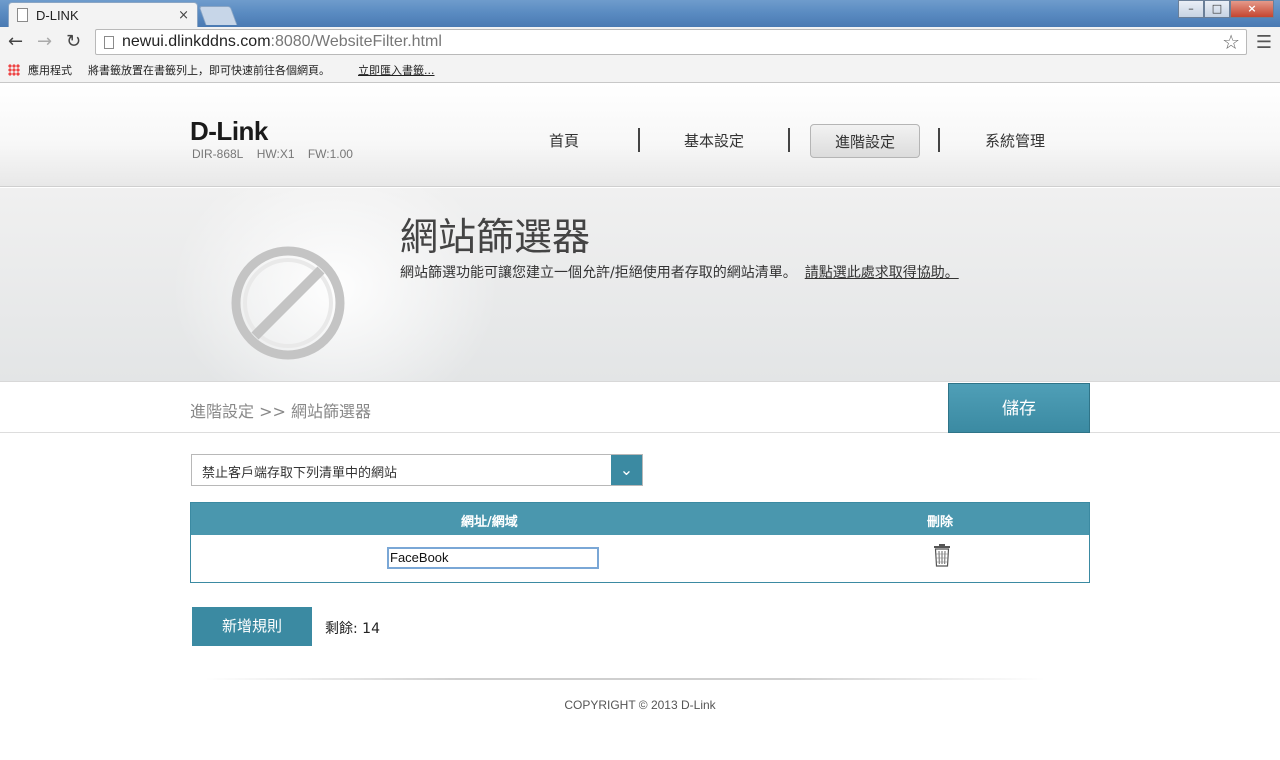  I want to click on description-text: 網站篩選功能可讓您建立一個允許/拒絕使用者存取的網站清單。, so click(598, 273).